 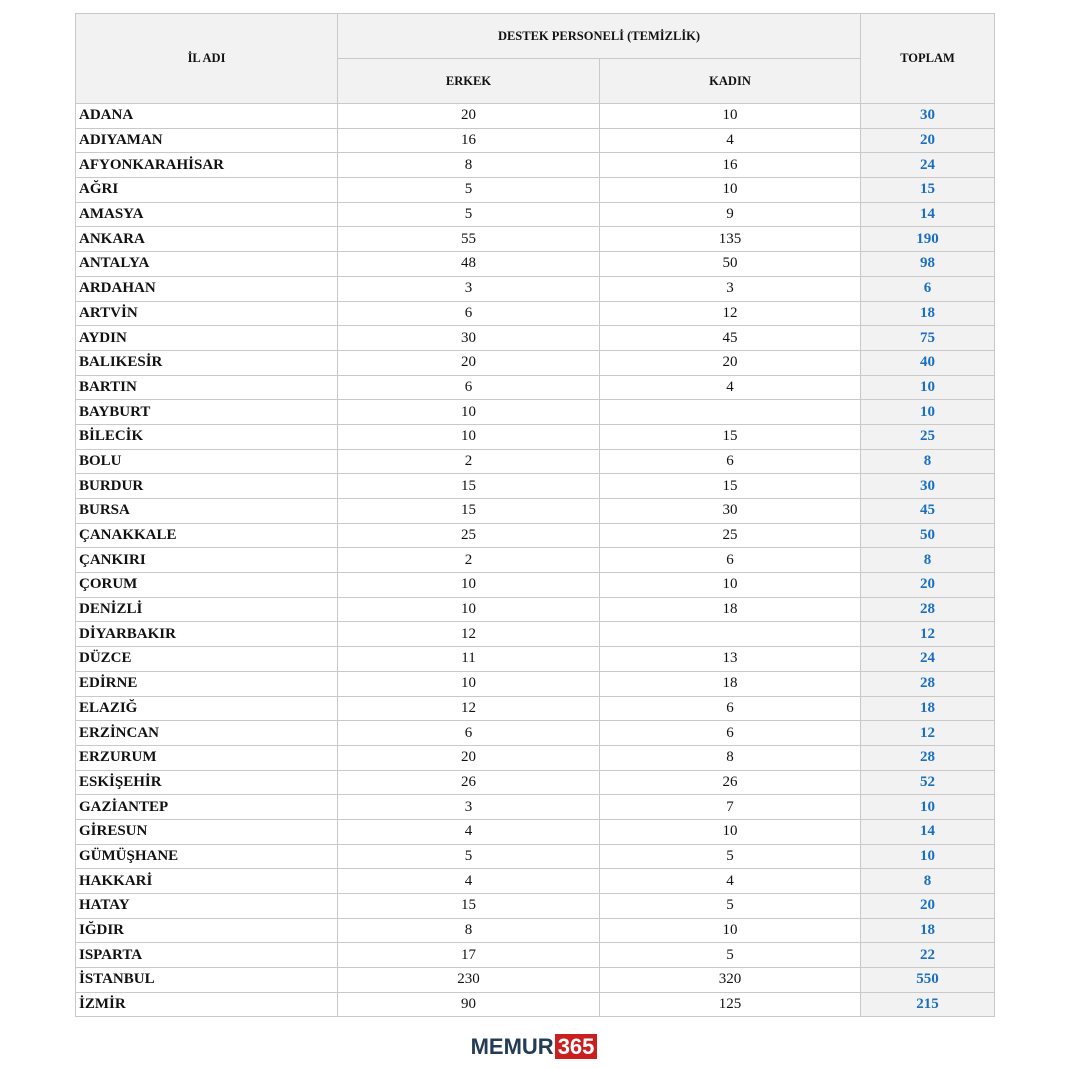 What do you see at coordinates (730, 659) in the screenshot?
I see `cell-kadin: 13` at bounding box center [730, 659].